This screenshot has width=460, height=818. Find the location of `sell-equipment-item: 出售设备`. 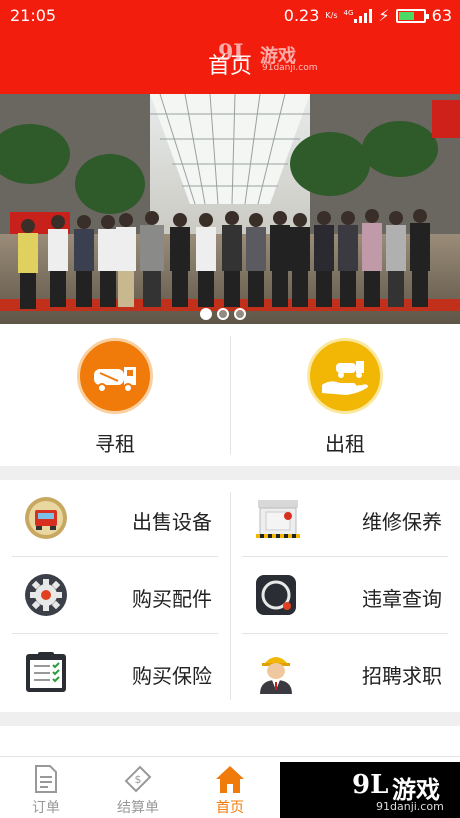

sell-equipment-item: 出售设备 is located at coordinates (115, 518).